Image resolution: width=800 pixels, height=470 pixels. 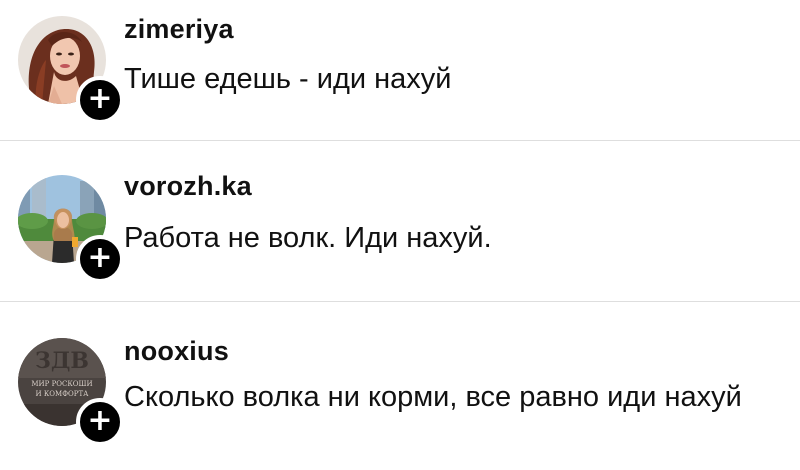 I want to click on username: nooxius, so click(x=176, y=351).